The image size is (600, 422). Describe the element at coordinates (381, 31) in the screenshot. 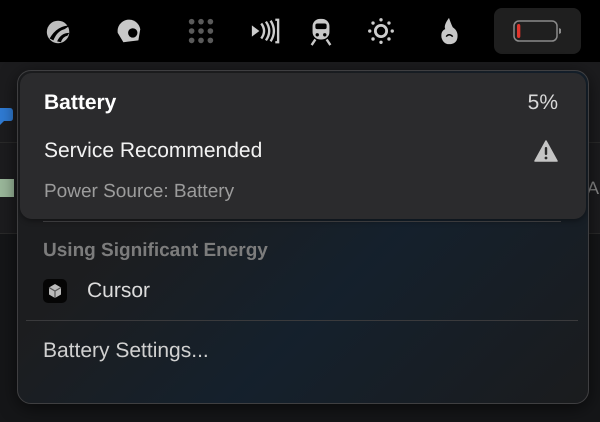

I see `brightness-icon` at that location.